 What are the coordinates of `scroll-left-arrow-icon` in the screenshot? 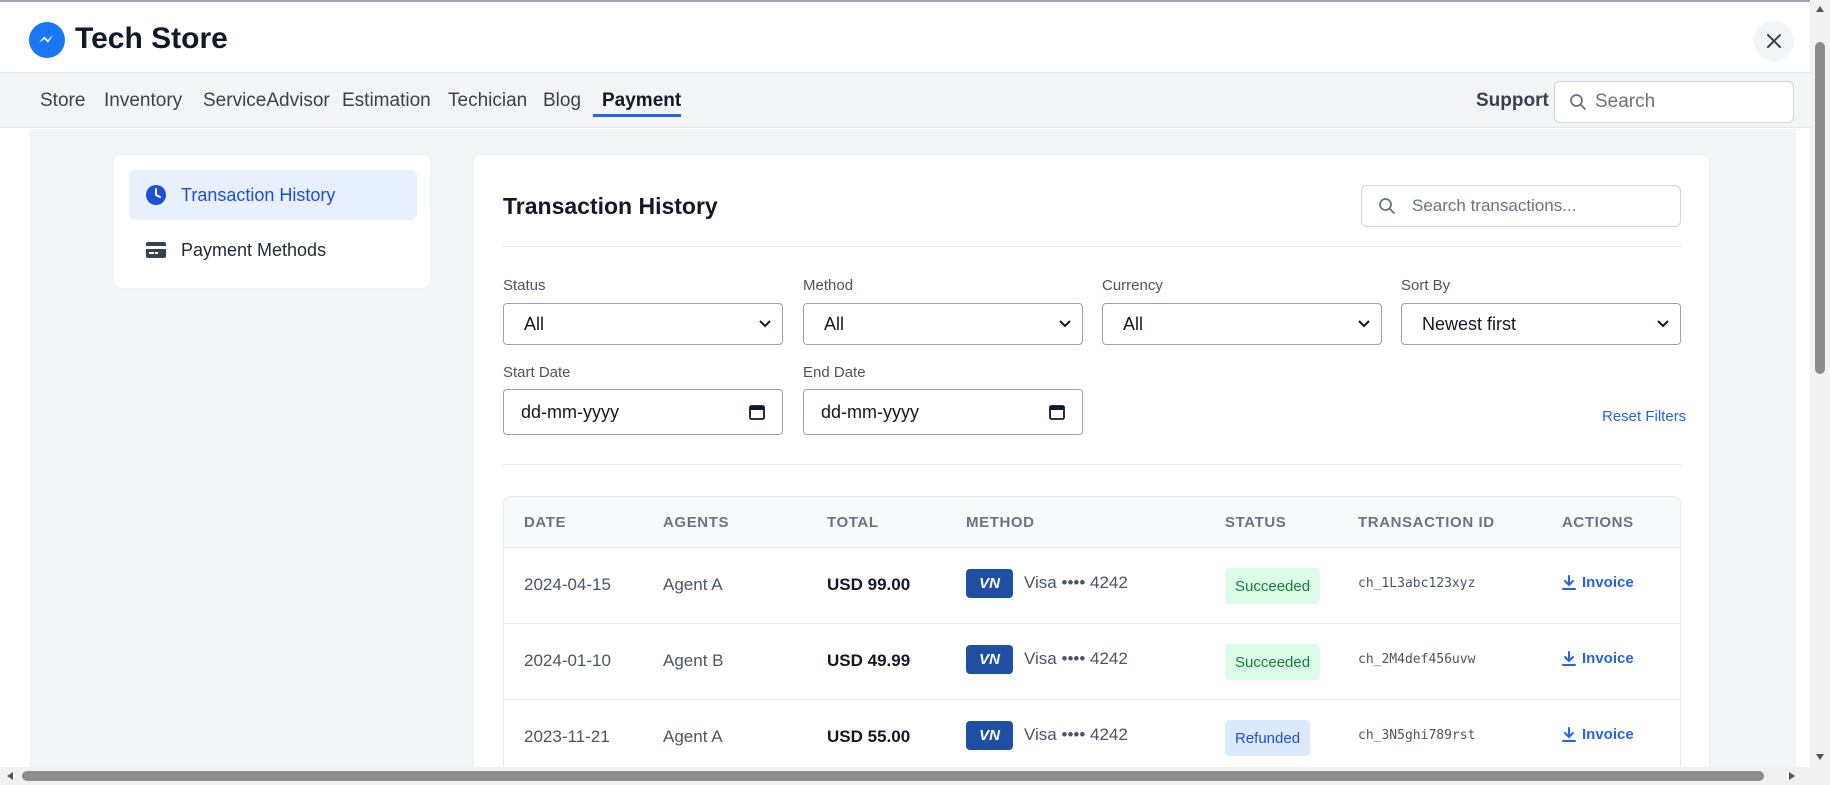 It's located at (10, 776).